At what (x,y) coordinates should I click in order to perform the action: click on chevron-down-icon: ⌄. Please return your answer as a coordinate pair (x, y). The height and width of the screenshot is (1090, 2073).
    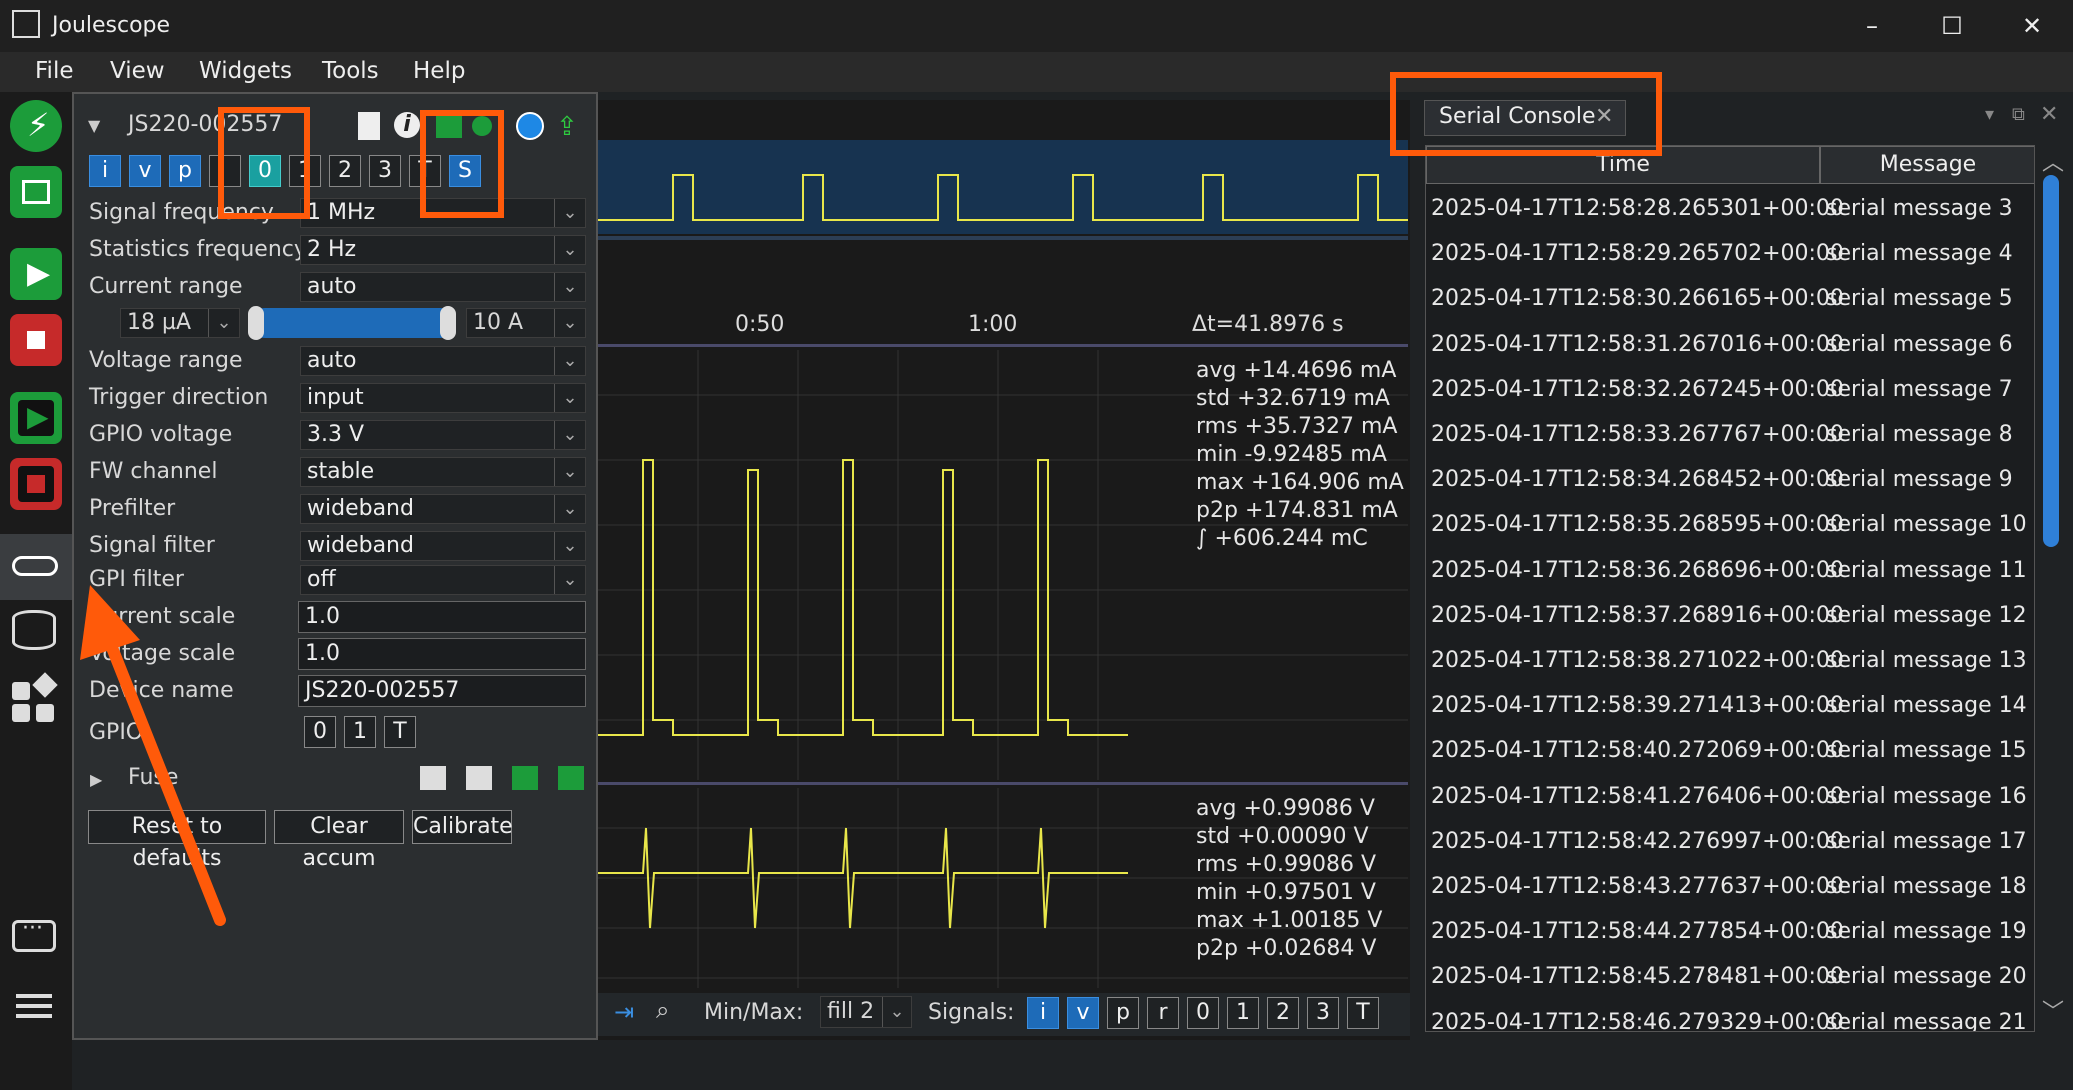
    Looking at the image, I should click on (569, 580).